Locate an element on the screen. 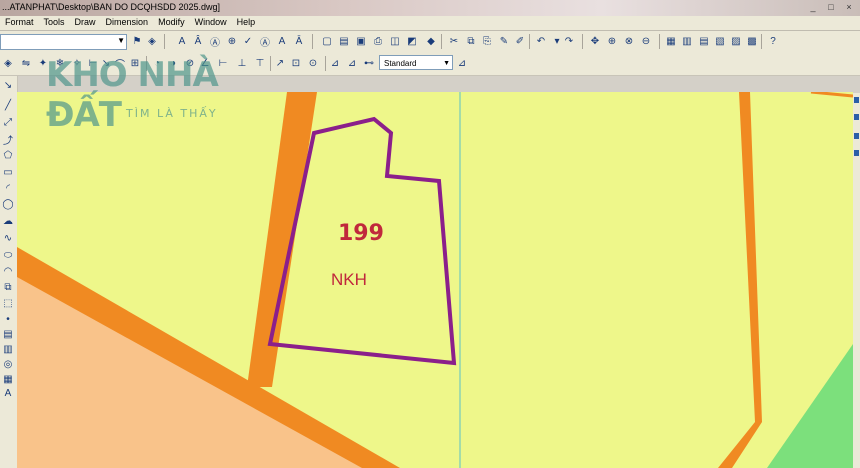 The image size is (860, 468). menu-draw: Draw is located at coordinates (85, 23).